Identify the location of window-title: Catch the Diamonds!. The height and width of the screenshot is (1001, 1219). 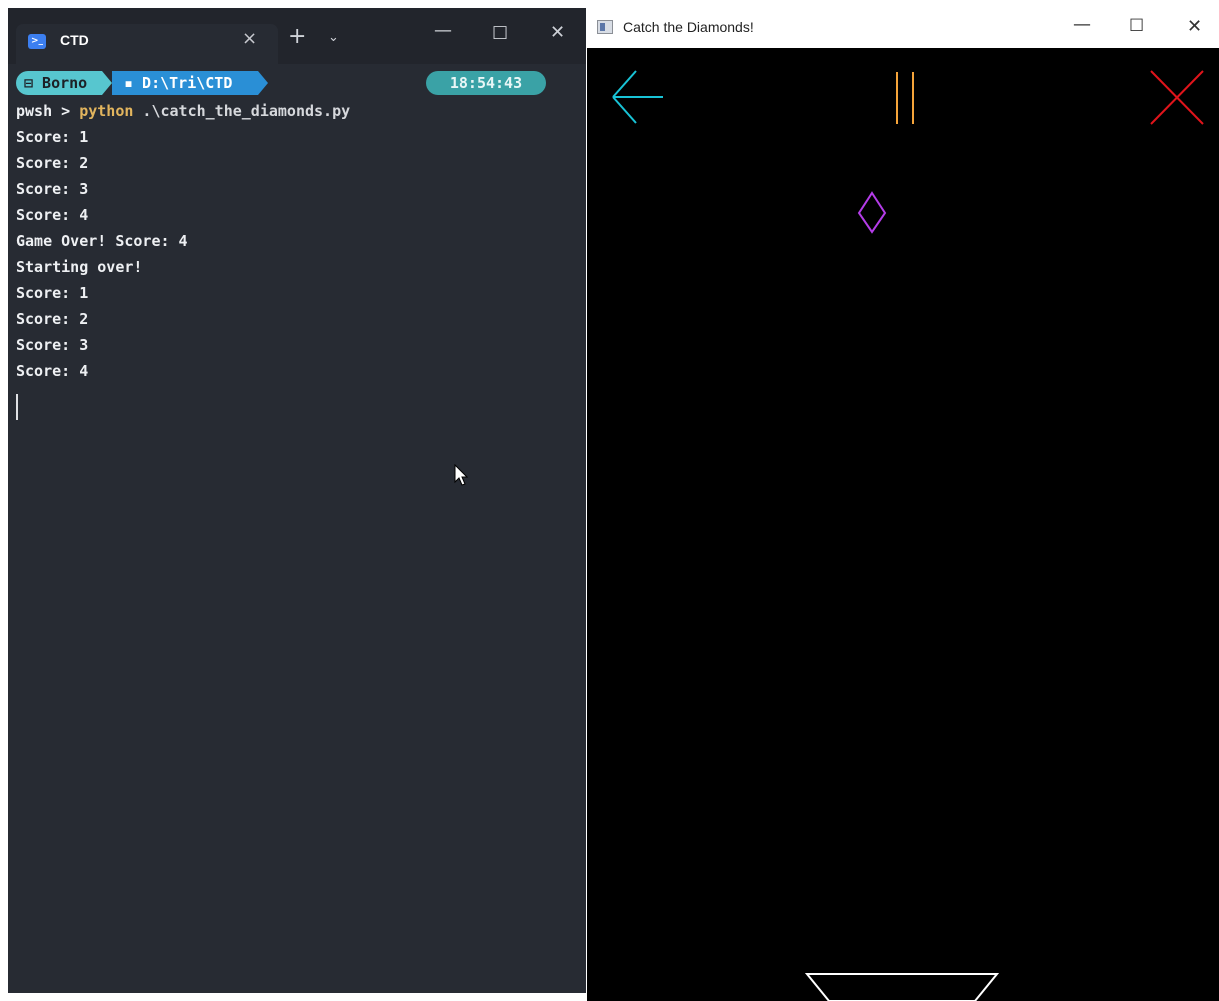
(688, 27).